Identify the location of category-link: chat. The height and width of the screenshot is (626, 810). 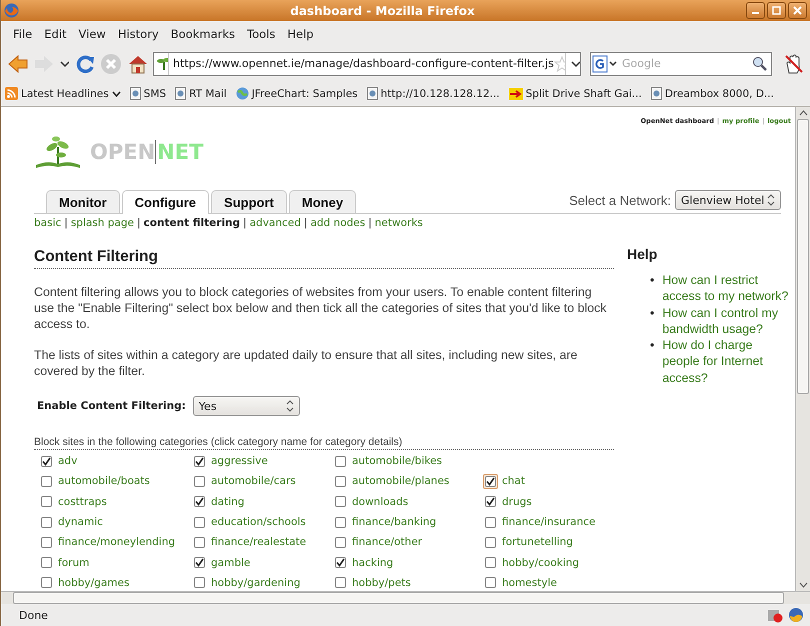
(513, 481).